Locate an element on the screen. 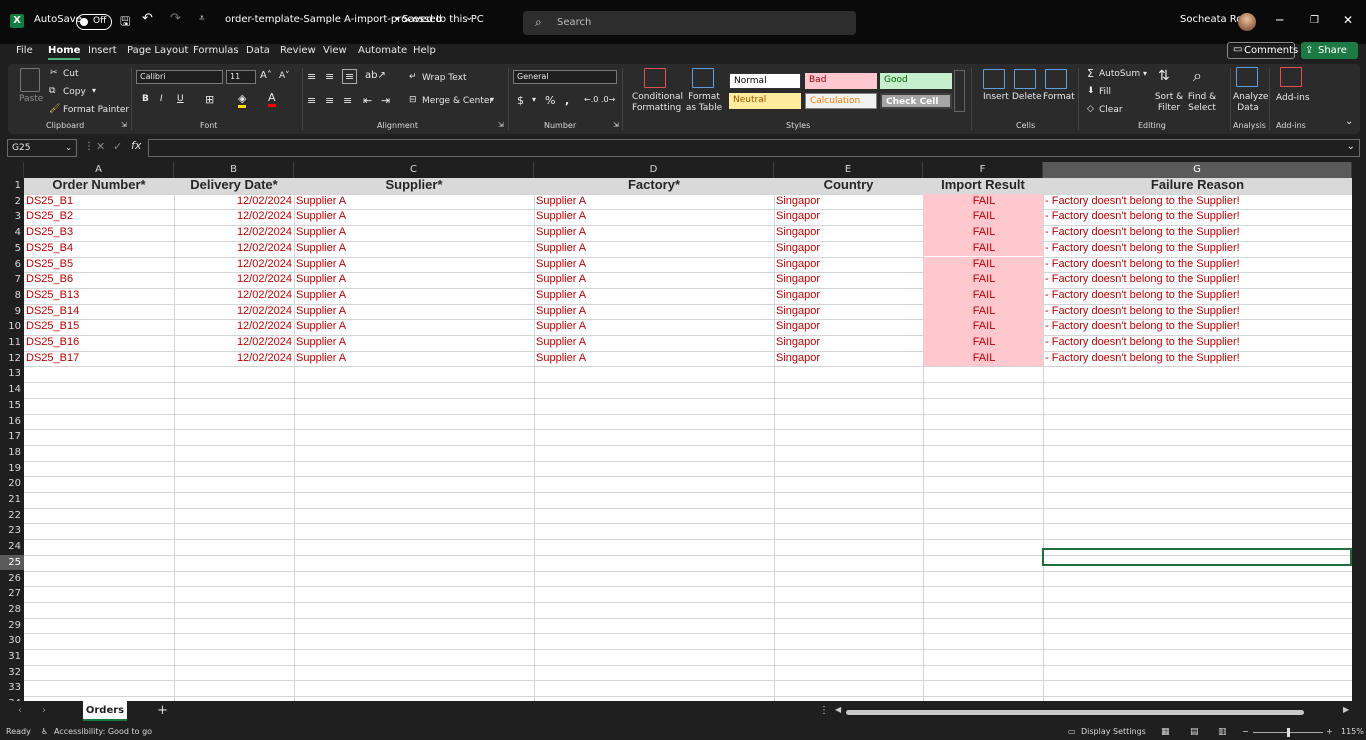  cell-c7: Supplier A is located at coordinates (414, 280).